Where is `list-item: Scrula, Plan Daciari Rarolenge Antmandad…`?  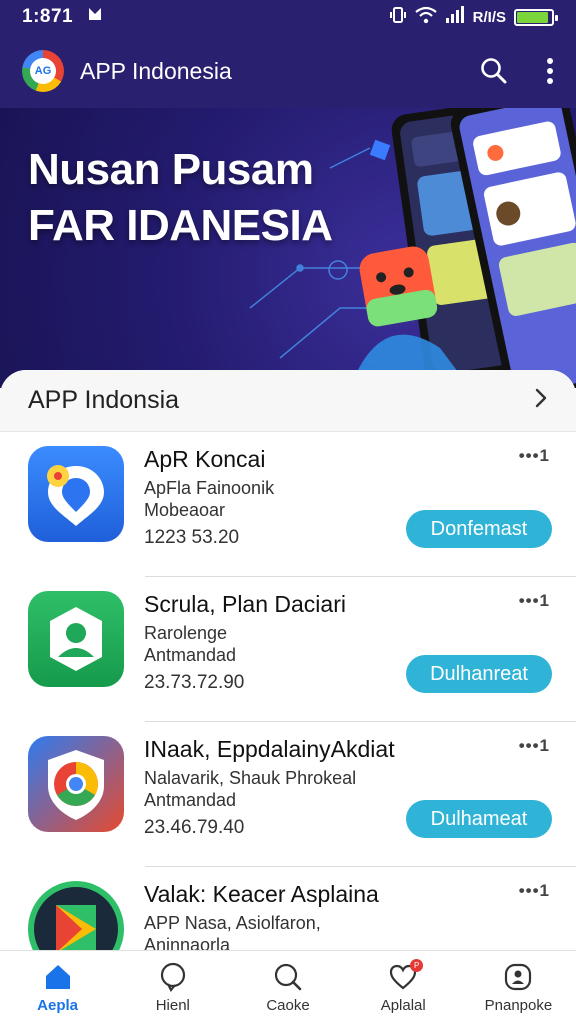 list-item: Scrula, Plan Daciari Rarolenge Antmandad… is located at coordinates (288, 649).